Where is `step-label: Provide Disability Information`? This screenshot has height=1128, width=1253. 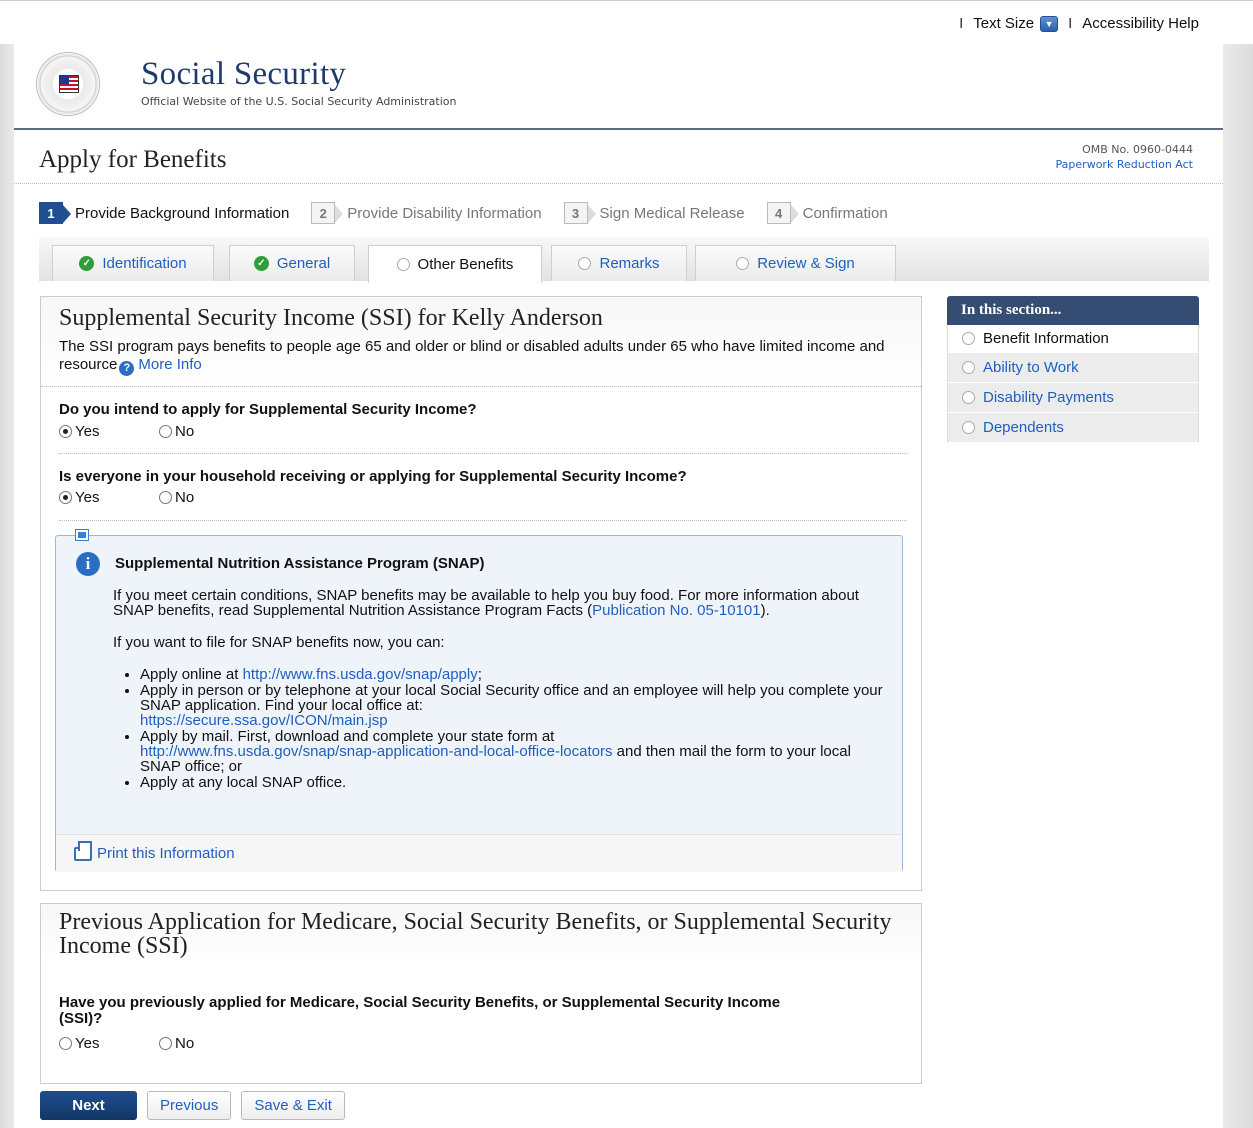 step-label: Provide Disability Information is located at coordinates (444, 213).